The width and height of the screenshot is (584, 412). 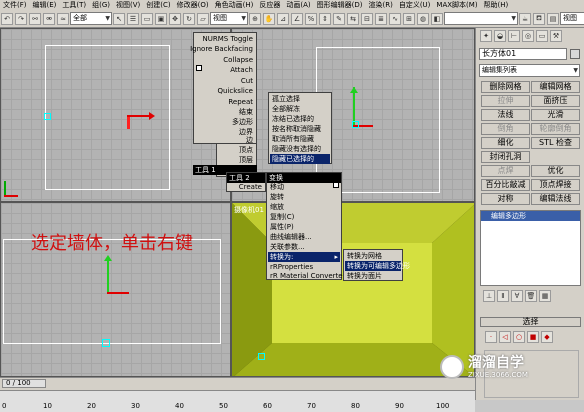 What do you see at coordinates (269, 5) in the screenshot?
I see `menu-reactor: 反应器` at bounding box center [269, 5].